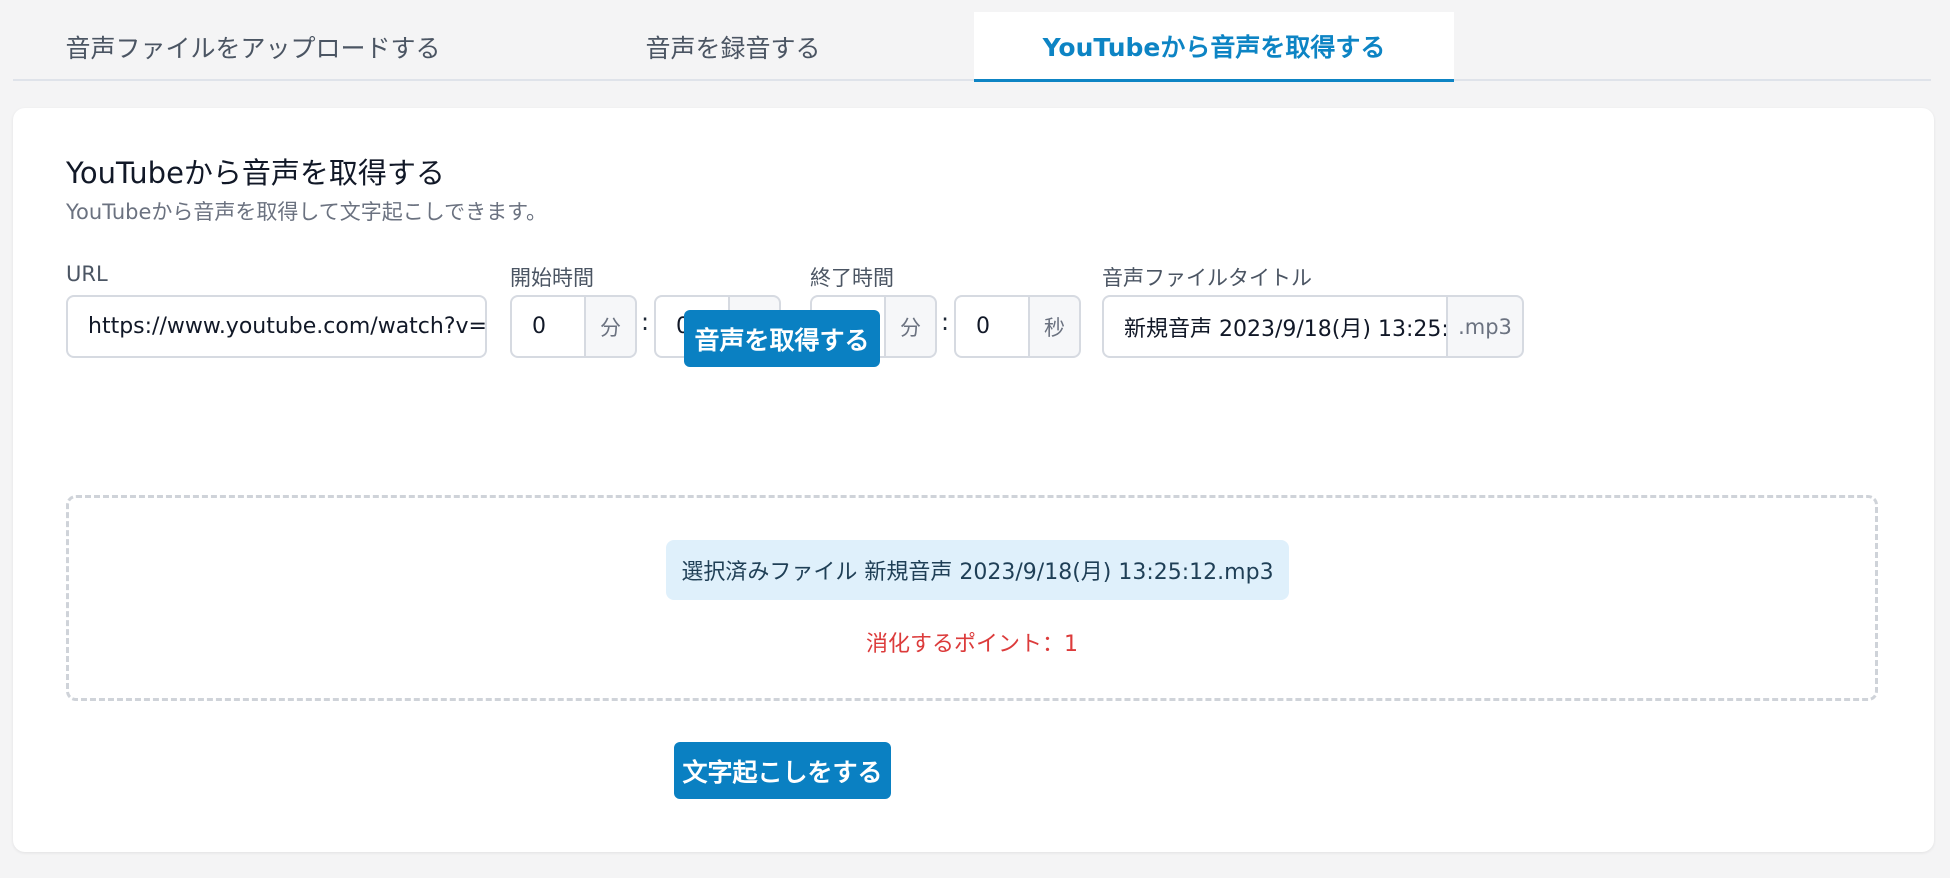 The width and height of the screenshot is (1950, 878). I want to click on url-label: URL, so click(87, 274).